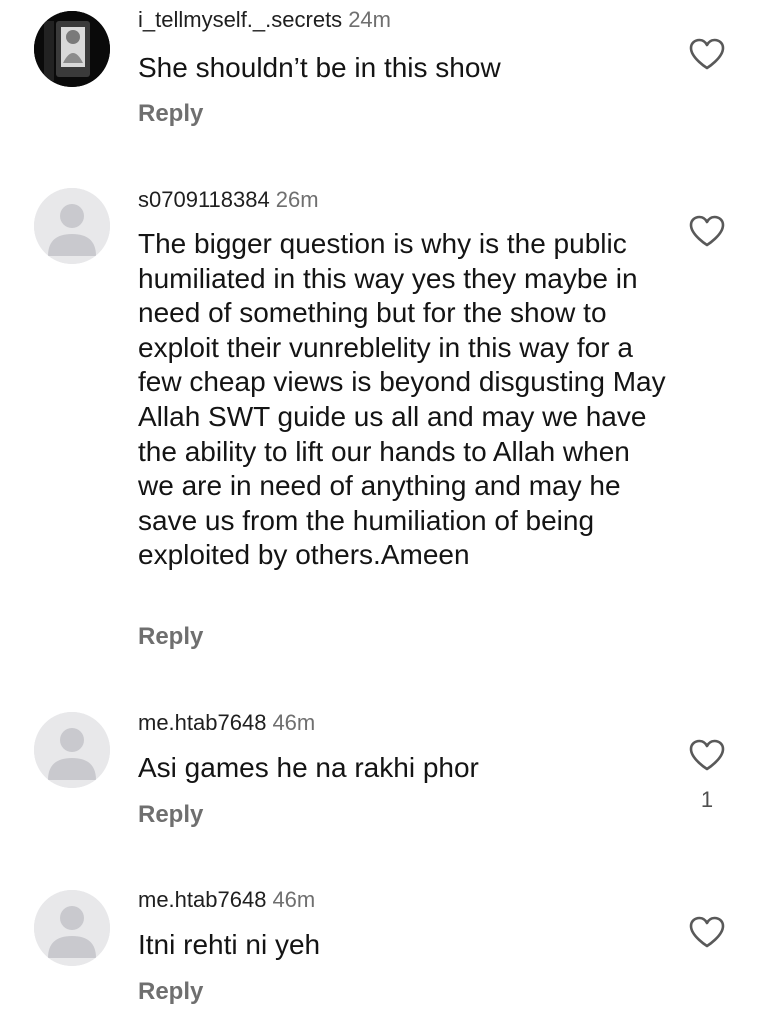  I want to click on comment-header: me.htab7648 46m, so click(226, 900).